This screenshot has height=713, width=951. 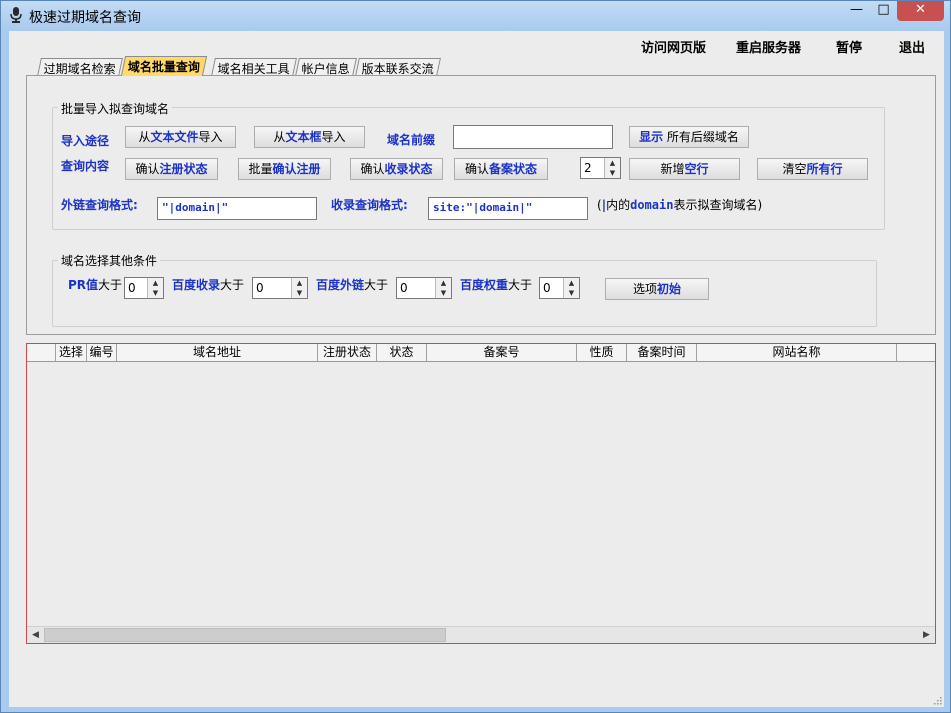 What do you see at coordinates (35, 635) in the screenshot?
I see `scroll-left-icon: ◀` at bounding box center [35, 635].